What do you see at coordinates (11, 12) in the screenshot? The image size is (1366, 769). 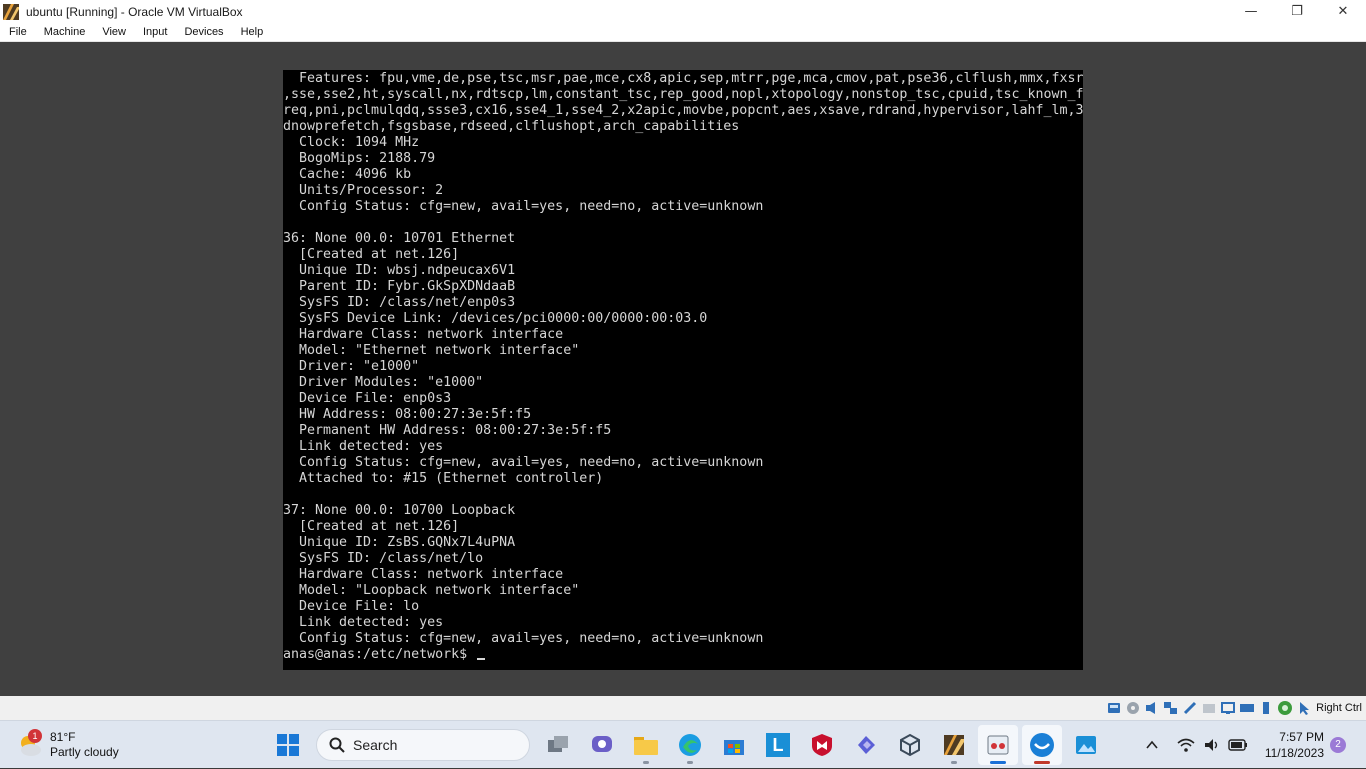 I see `virtualbox-icon` at bounding box center [11, 12].